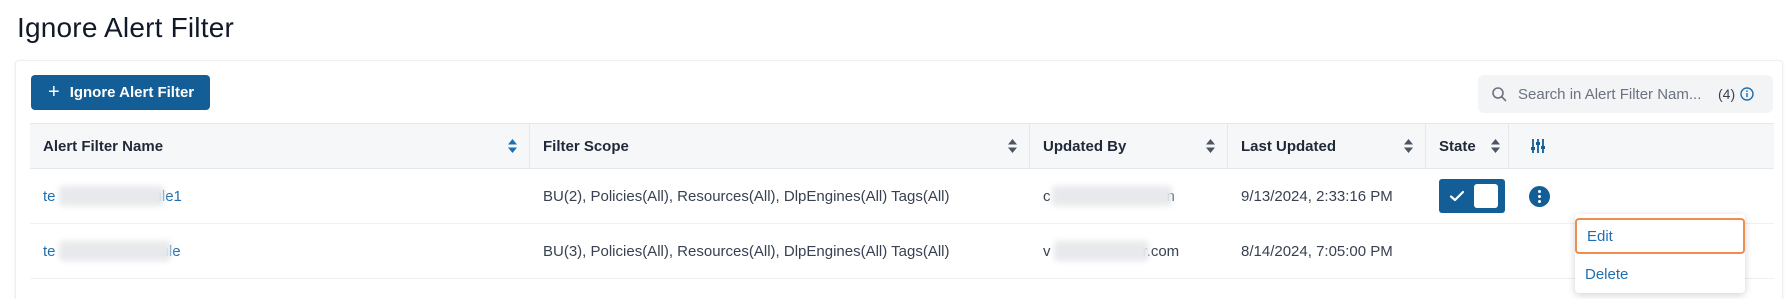 The height and width of the screenshot is (299, 1787). I want to click on search-input, so click(1613, 94).